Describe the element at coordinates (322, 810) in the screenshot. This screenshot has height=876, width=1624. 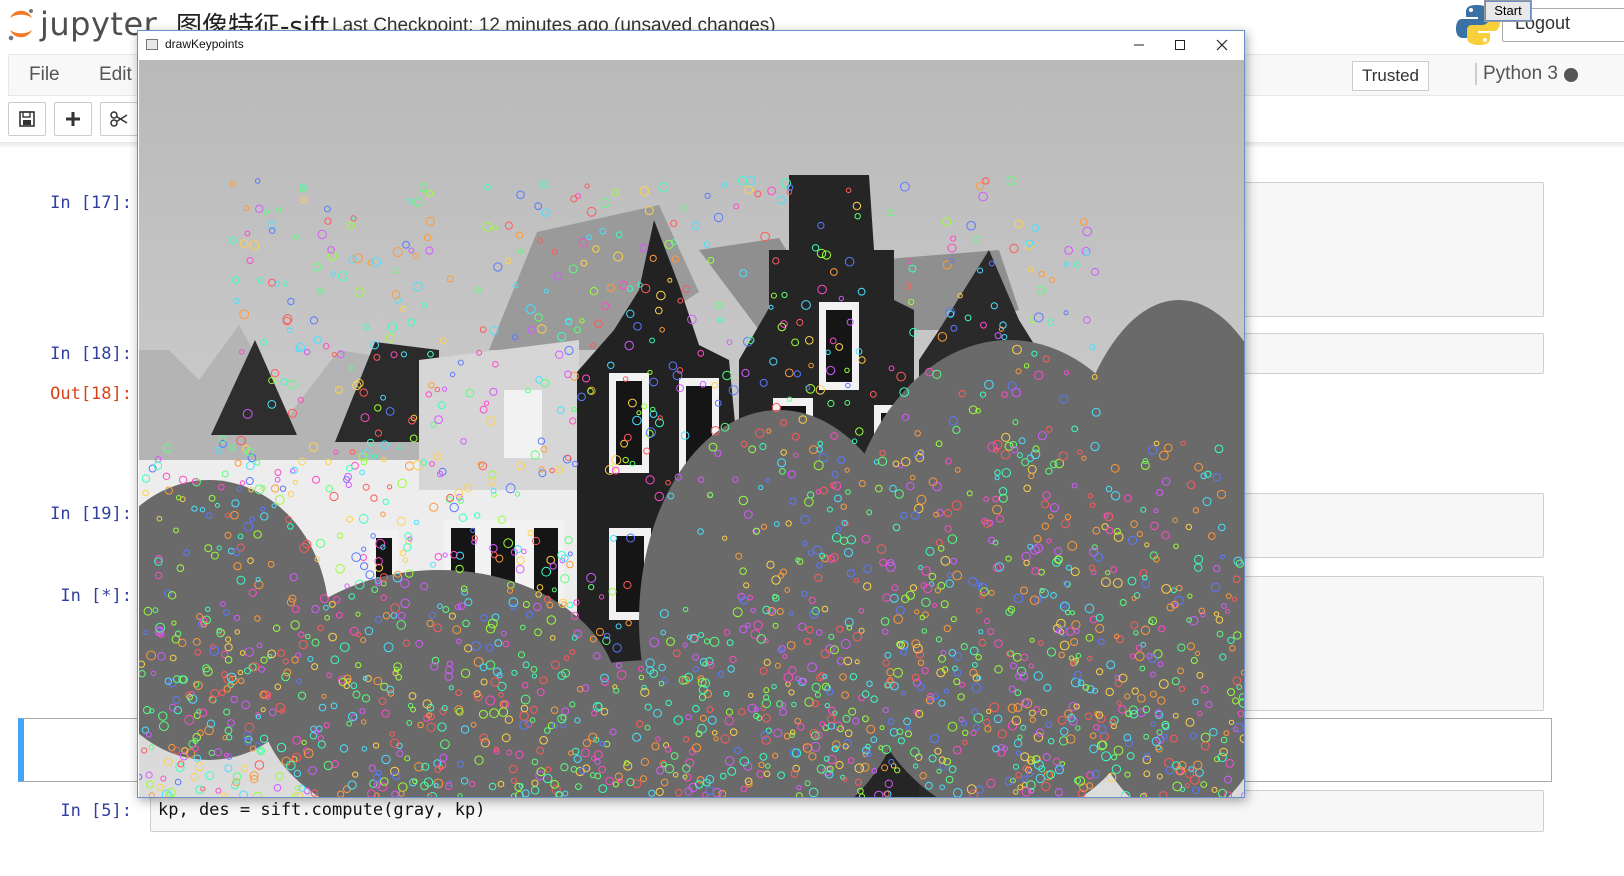
I see `code-cell-5-source: kp, des = sift.compute(gray, kp)` at that location.